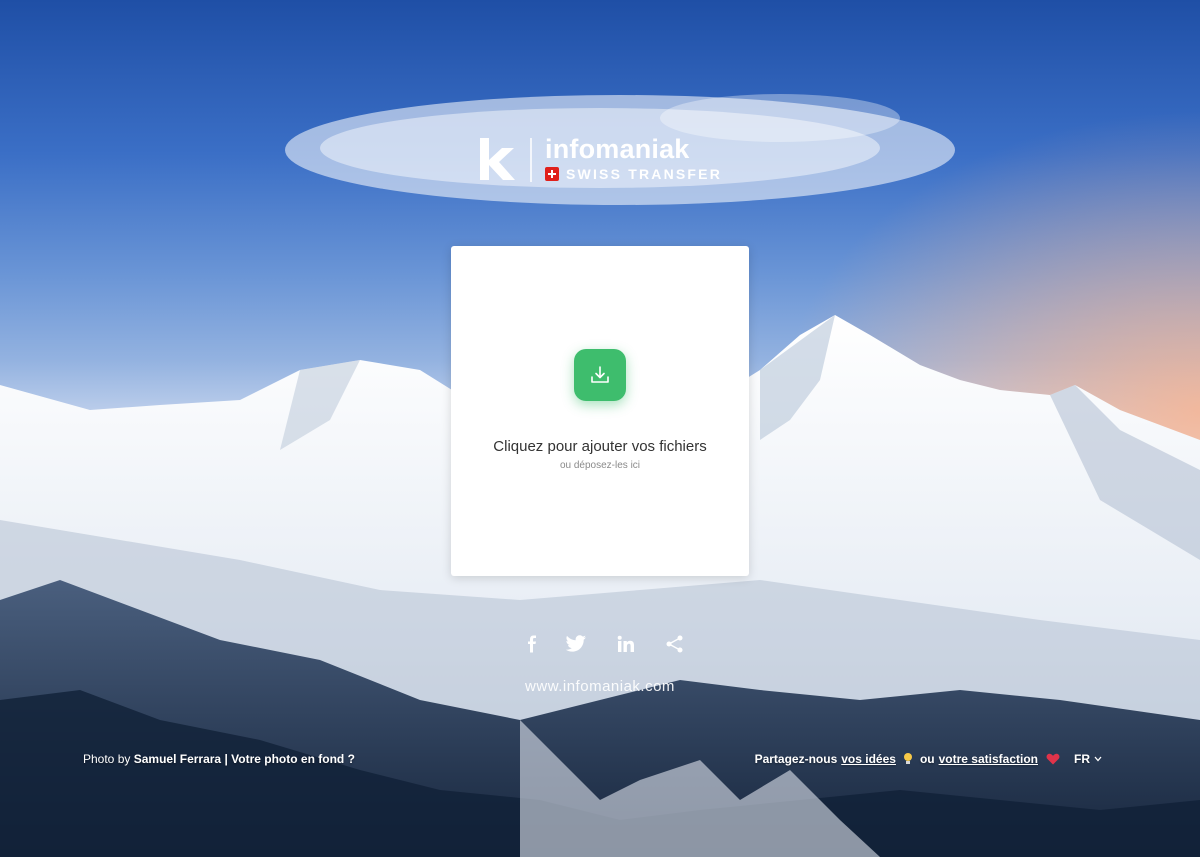 Image resolution: width=1200 pixels, height=857 pixels. What do you see at coordinates (497, 159) in the screenshot?
I see `k-logo-icon` at bounding box center [497, 159].